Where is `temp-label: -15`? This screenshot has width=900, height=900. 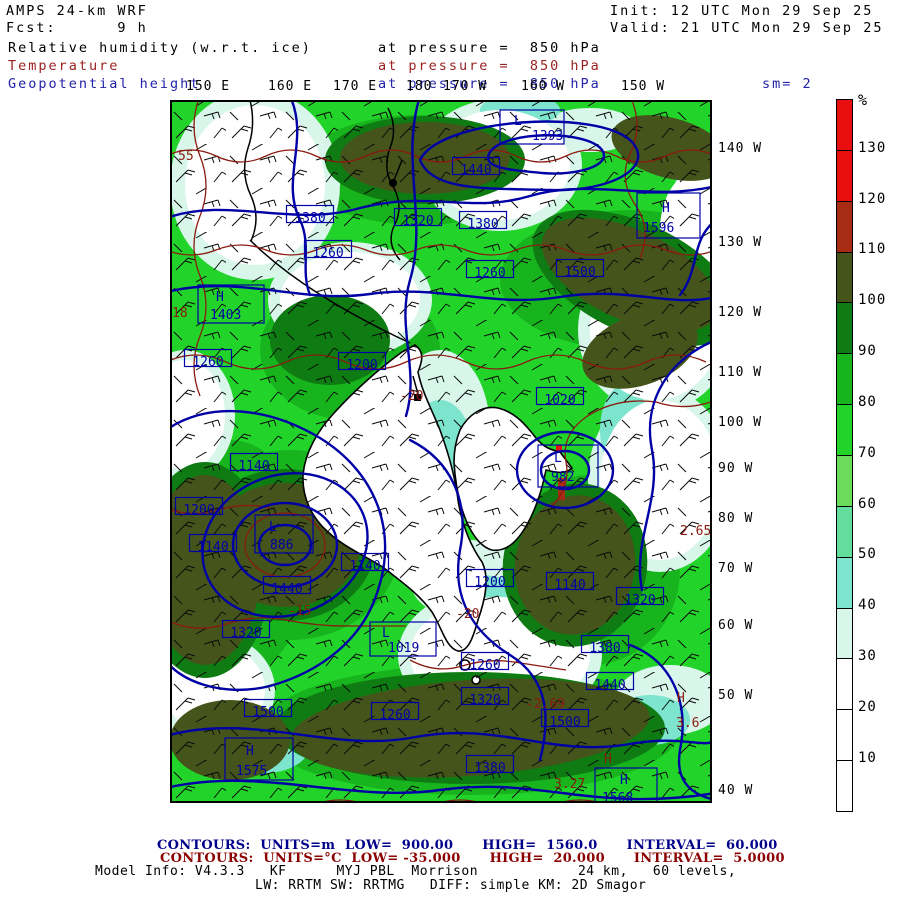 temp-label: -15 is located at coordinates (299, 611).